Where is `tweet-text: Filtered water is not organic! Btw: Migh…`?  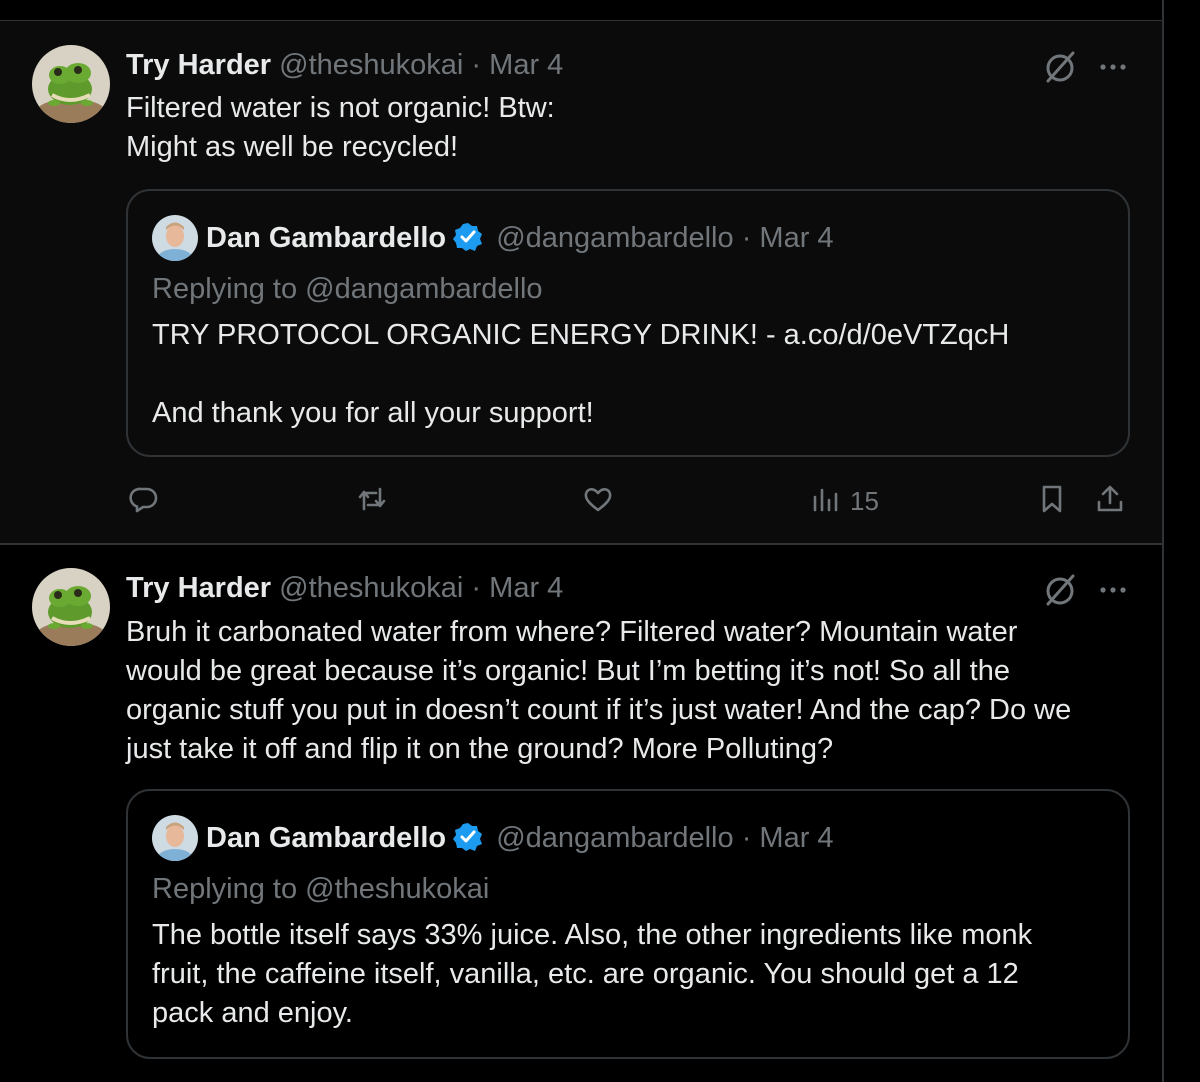
tweet-text: Filtered water is not organic! Btw: Migh… is located at coordinates (626, 128).